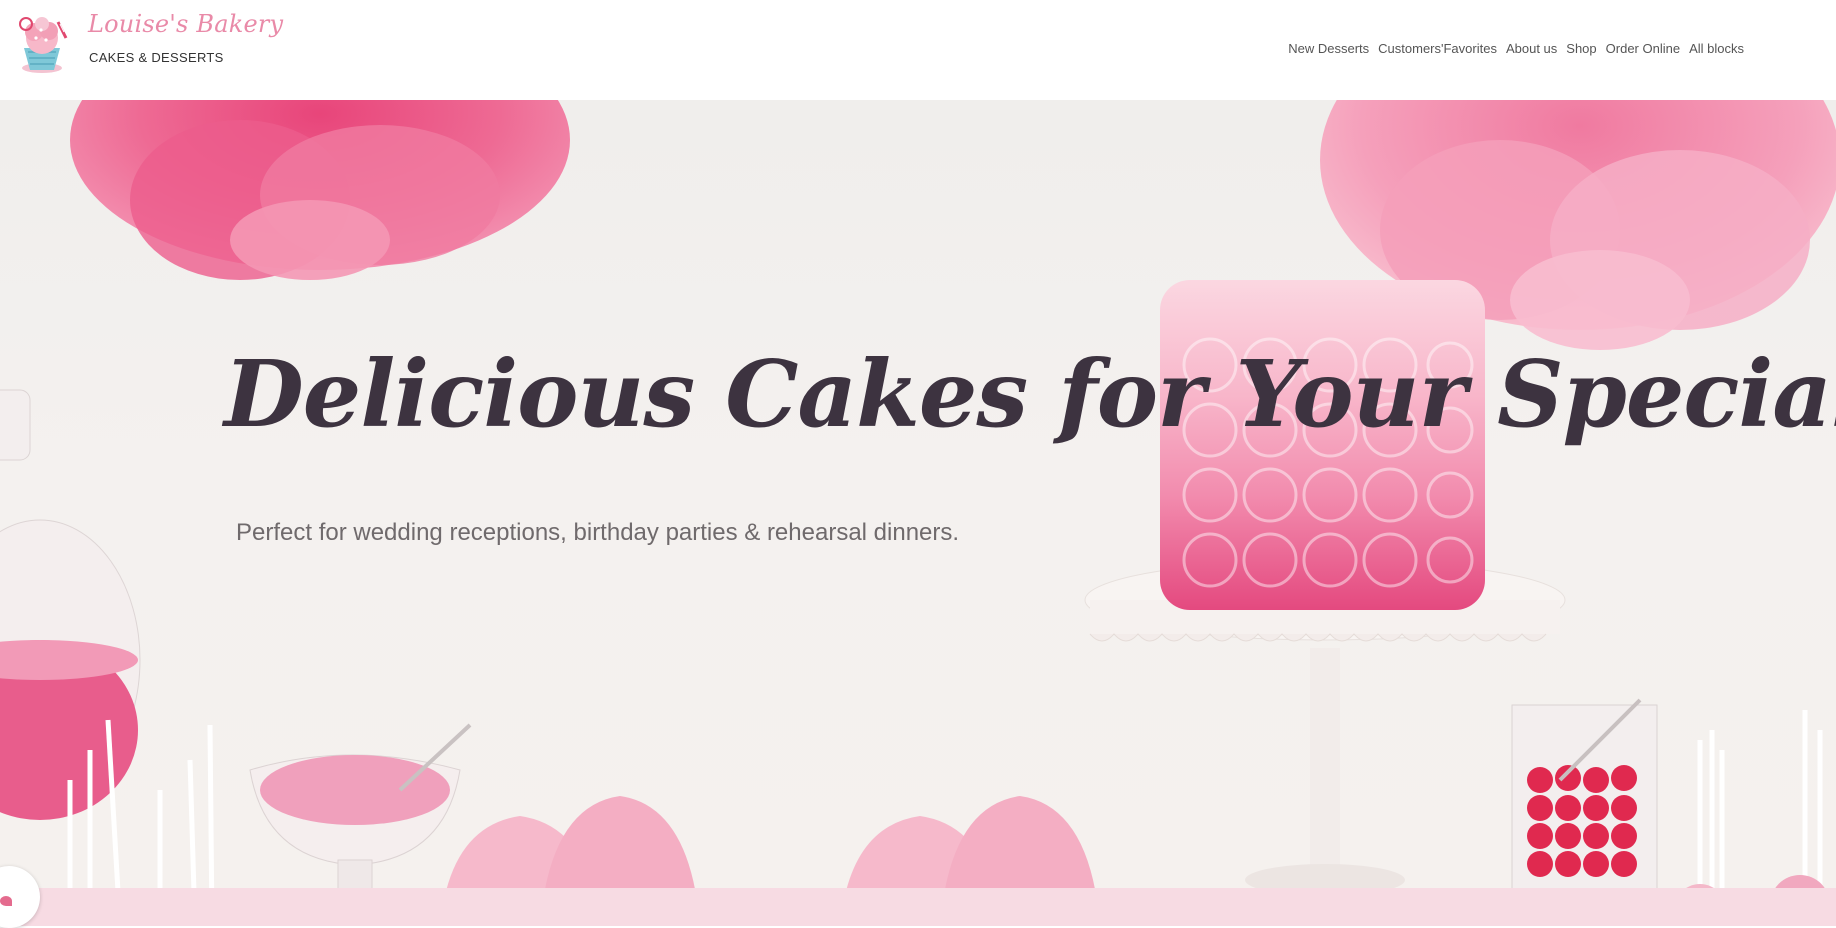 The image size is (1836, 928). What do you see at coordinates (1030, 393) in the screenshot?
I see `hero-title: Delicious Cakes for Your Special Event` at bounding box center [1030, 393].